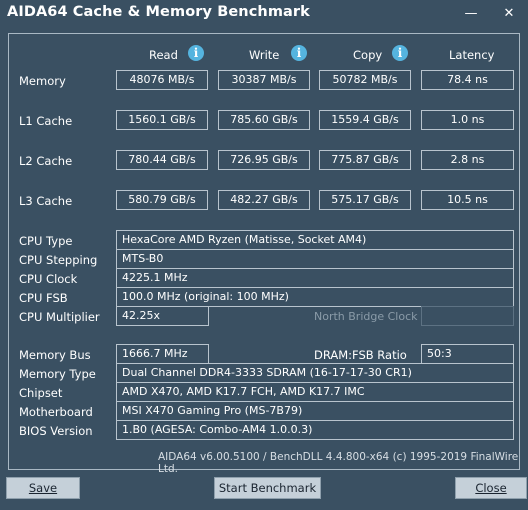  Describe the element at coordinates (360, 355) in the screenshot. I see `dram-fsb-ratio-label: DRAM:FSB Ratio` at that location.